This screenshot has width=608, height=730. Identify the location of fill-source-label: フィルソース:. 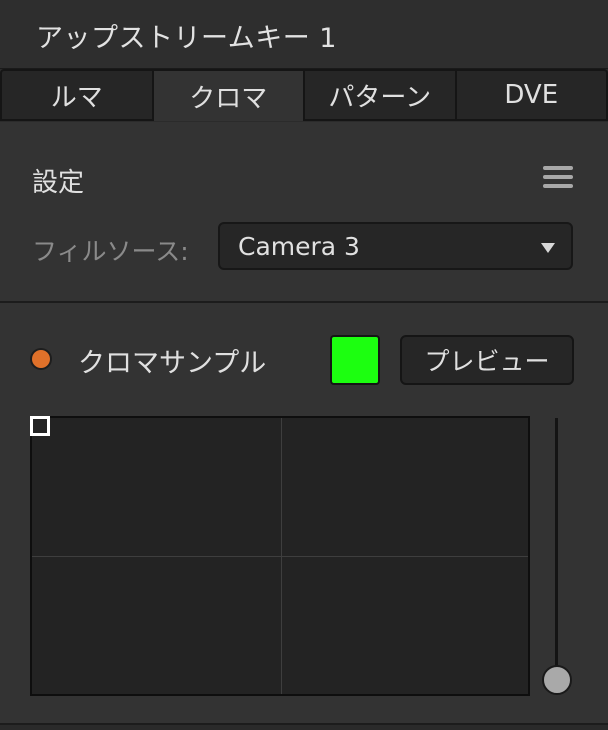
(110, 251).